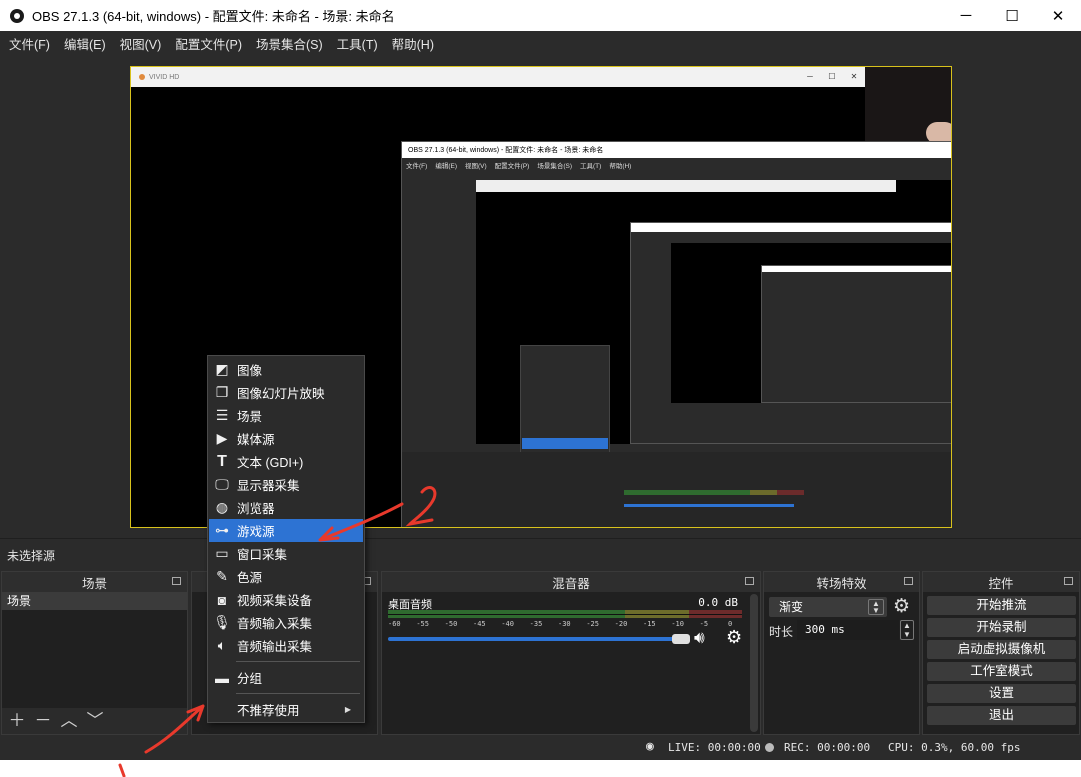  Describe the element at coordinates (854, 76) in the screenshot. I see `captured-close-icon: ✕` at that location.